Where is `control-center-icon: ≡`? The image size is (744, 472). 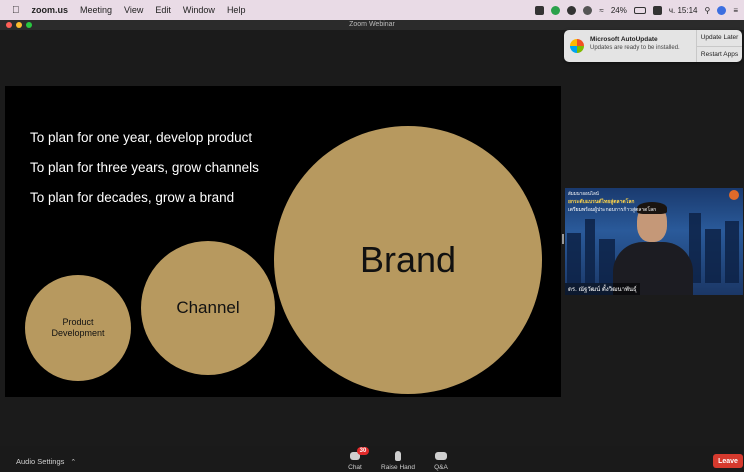 control-center-icon: ≡ is located at coordinates (735, 10).